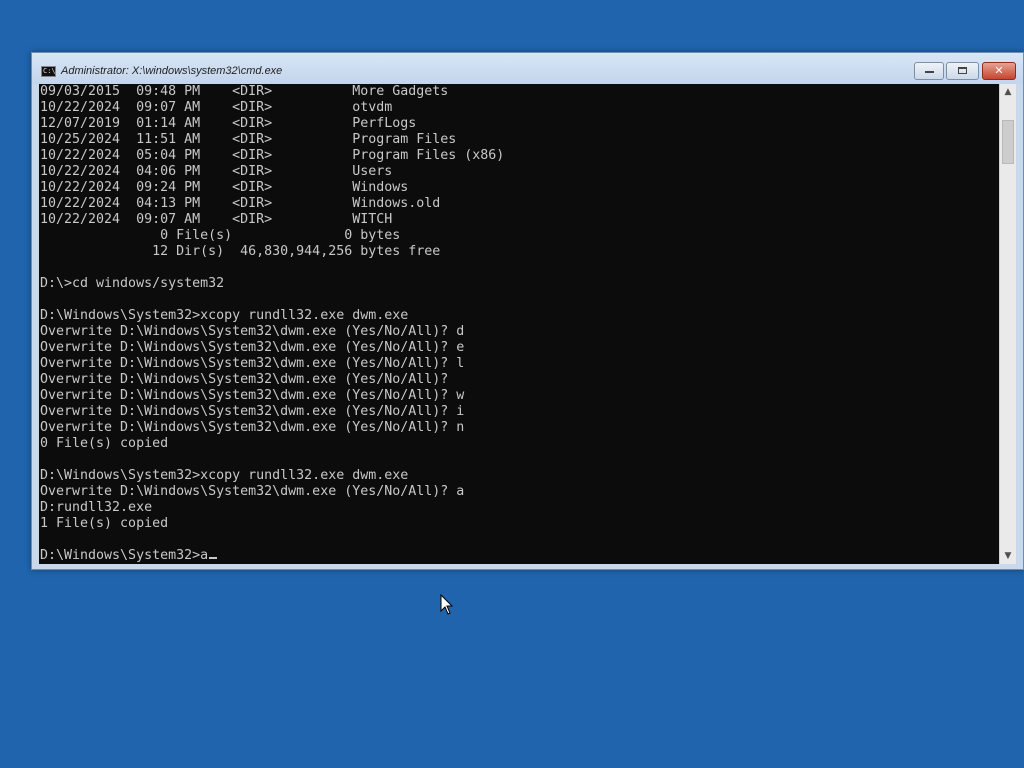 Image resolution: width=1024 pixels, height=768 pixels. I want to click on mouse-pointer-icon, so click(447, 604).